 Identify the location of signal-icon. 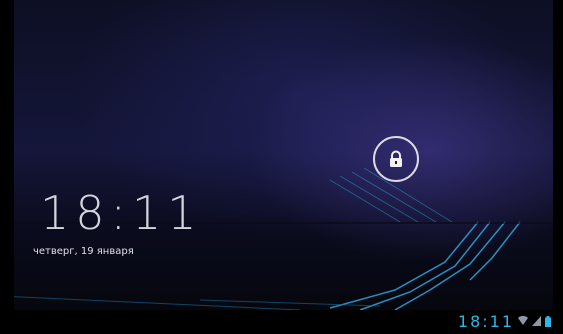
(536, 321).